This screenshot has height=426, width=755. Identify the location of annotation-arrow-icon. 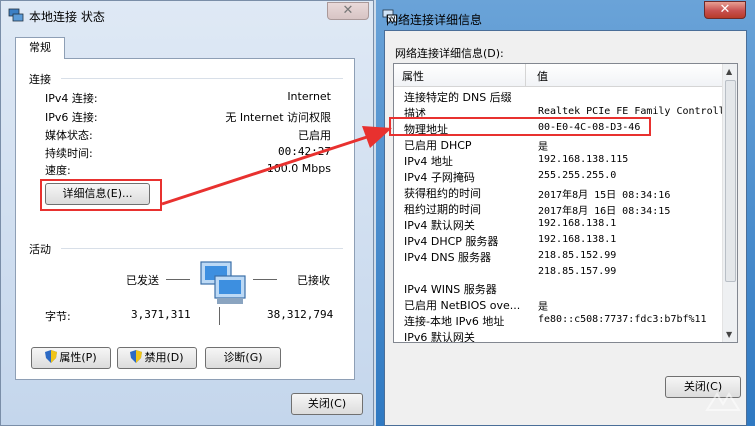
(276, 166).